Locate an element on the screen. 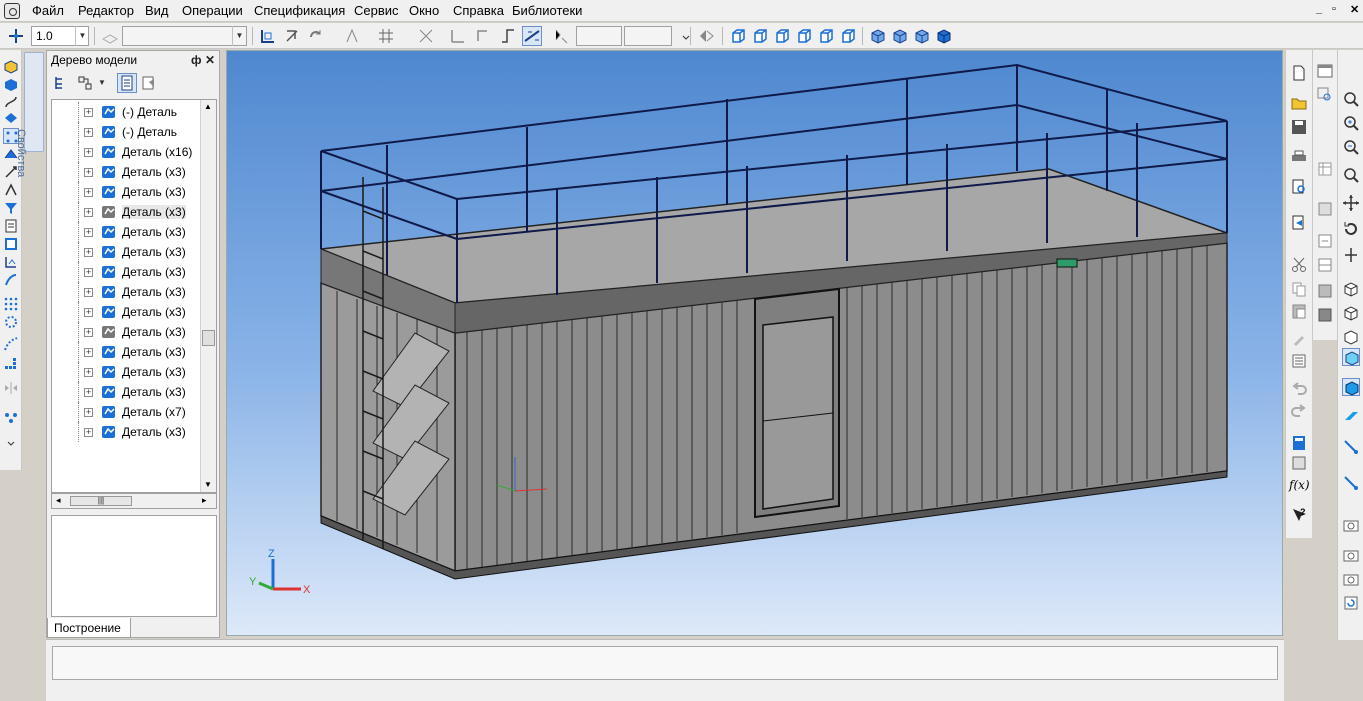  scroll-down-icon: ▼ is located at coordinates (208, 484).